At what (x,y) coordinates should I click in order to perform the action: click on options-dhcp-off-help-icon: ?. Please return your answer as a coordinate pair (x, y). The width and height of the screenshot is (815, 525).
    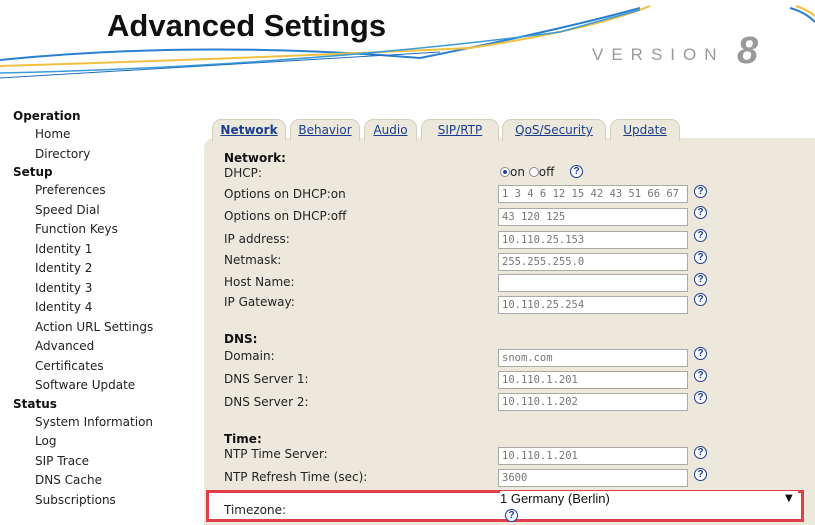
    Looking at the image, I should click on (700, 212).